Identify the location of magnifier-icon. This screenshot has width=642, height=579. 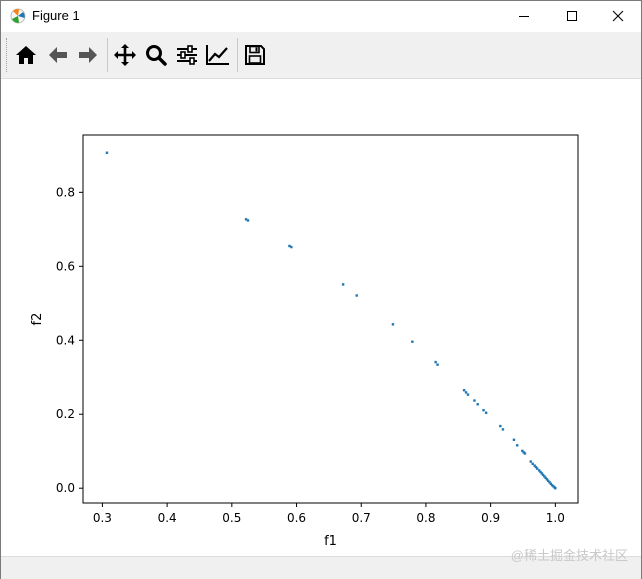
(156, 55).